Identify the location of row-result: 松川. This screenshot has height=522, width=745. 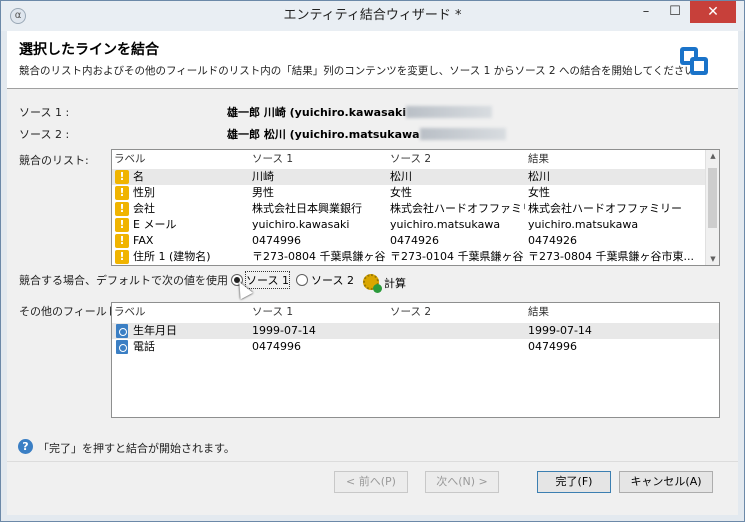
(615, 177).